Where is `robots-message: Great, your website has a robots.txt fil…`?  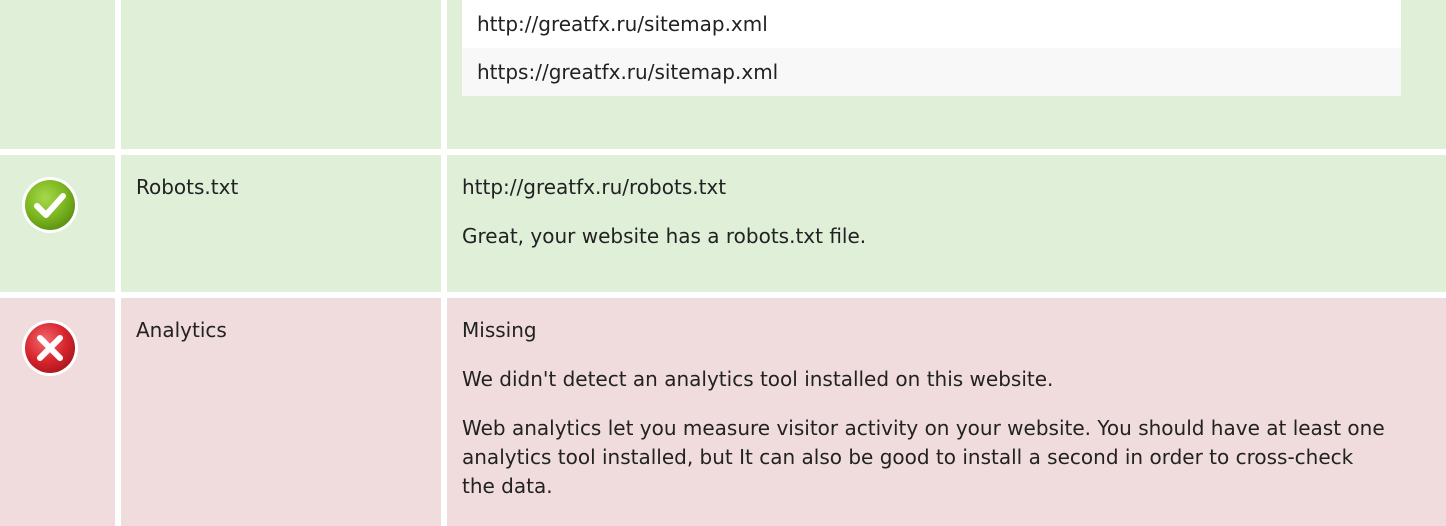
robots-message: Great, your website has a robots.txt fil… is located at coordinates (664, 236).